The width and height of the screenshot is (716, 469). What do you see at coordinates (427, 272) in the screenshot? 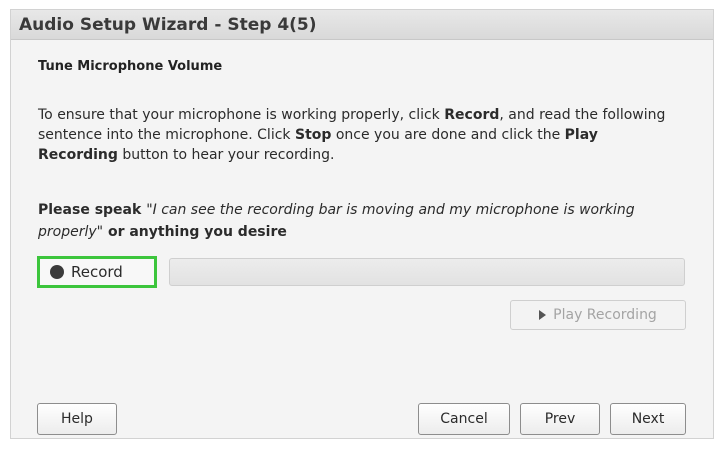
I see `recording-level-meter` at bounding box center [427, 272].